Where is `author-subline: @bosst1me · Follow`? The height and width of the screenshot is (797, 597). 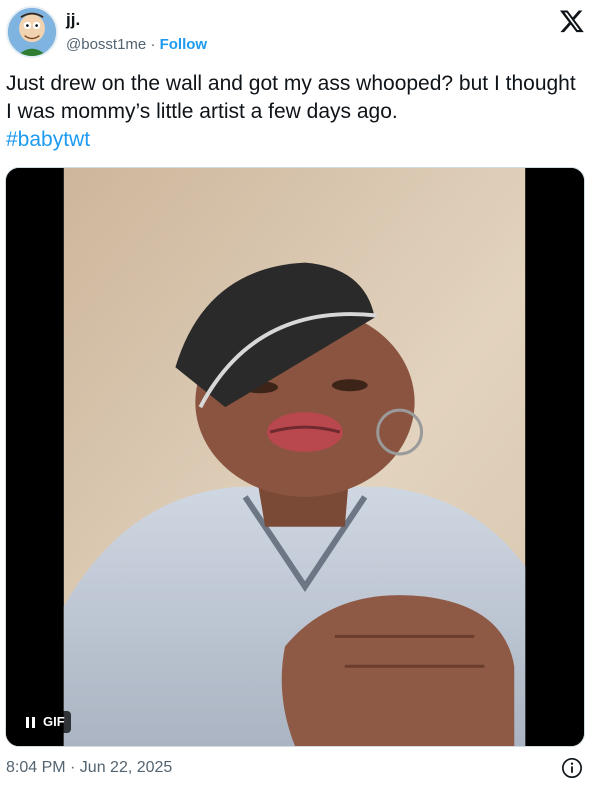
author-subline: @bosst1me · Follow is located at coordinates (136, 45).